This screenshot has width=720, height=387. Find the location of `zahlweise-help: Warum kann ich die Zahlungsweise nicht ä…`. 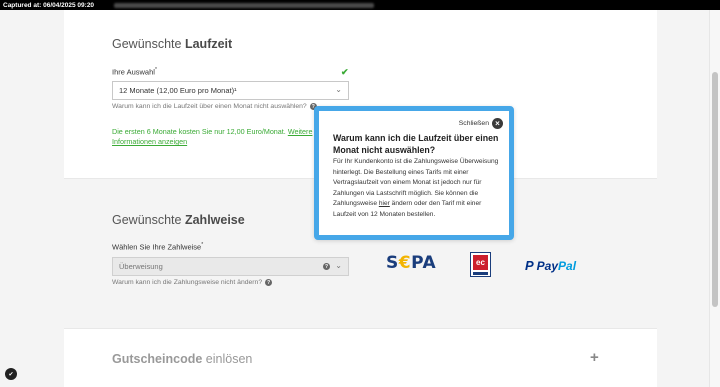

zahlweise-help: Warum kann ich die Zahlungsweise nicht ä… is located at coordinates (192, 282).